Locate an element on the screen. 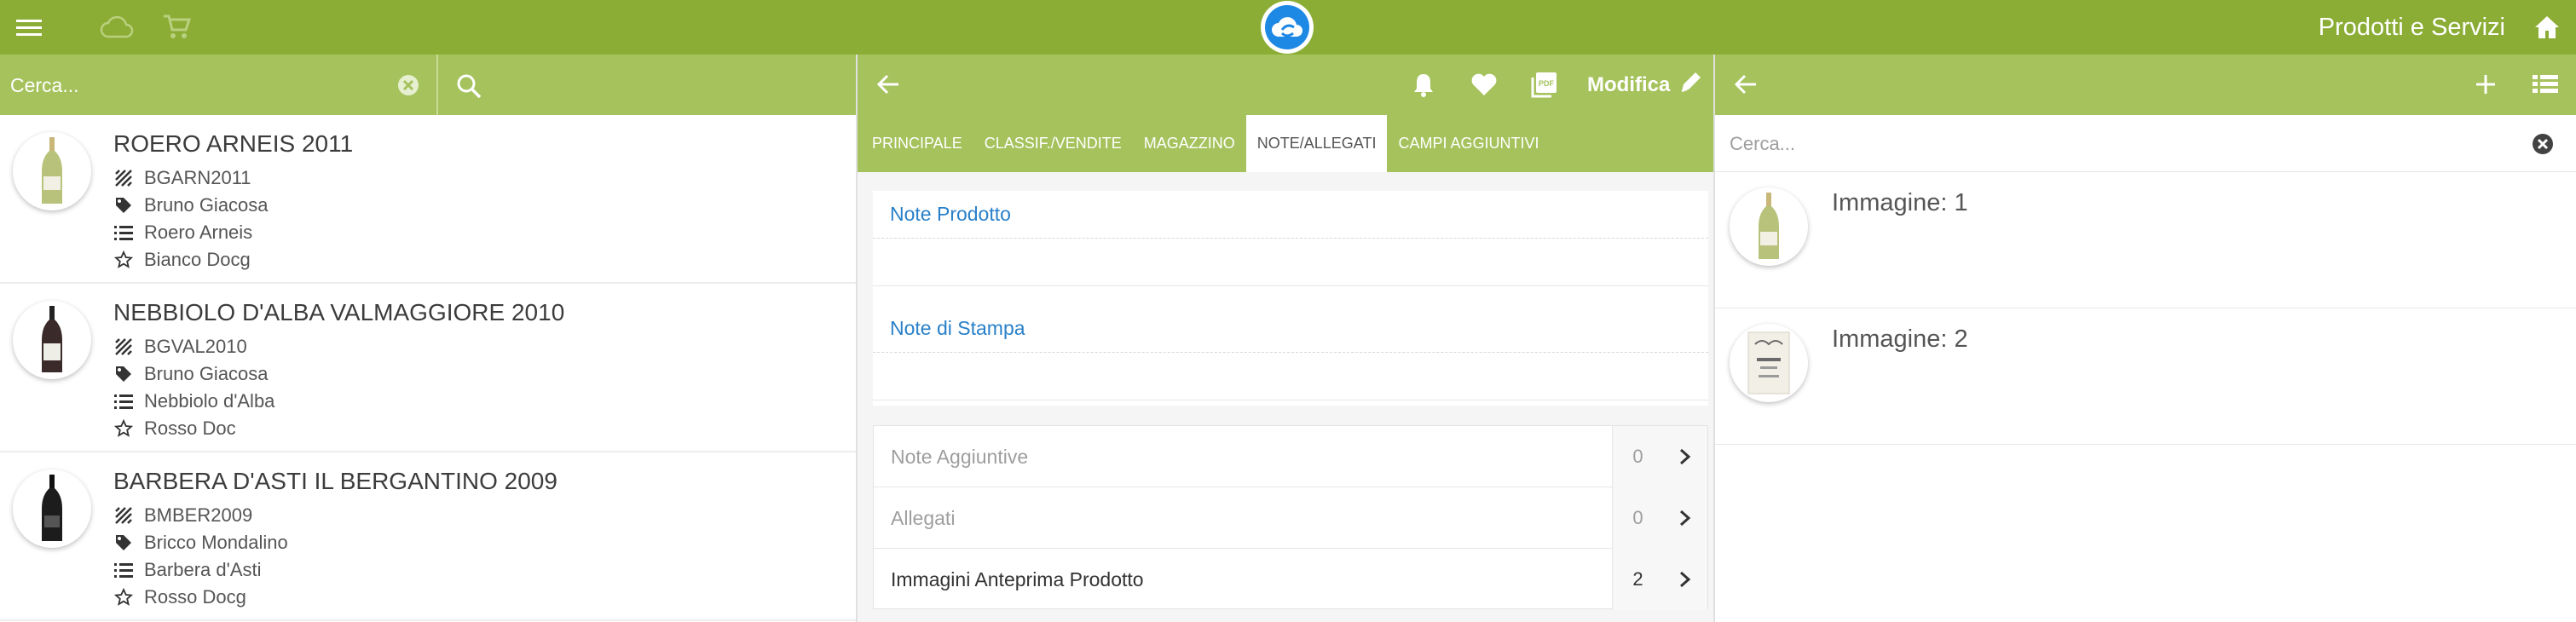 This screenshot has height=622, width=2576. notes-card: Note Prodotto Note di Stampa is located at coordinates (1290, 299).